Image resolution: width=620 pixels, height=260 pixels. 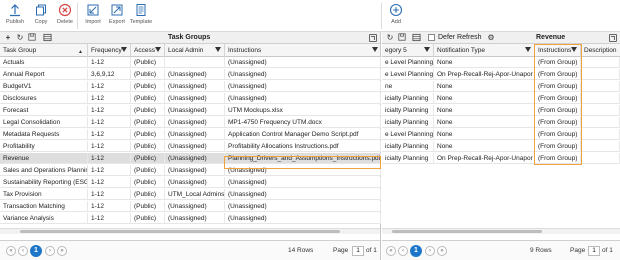 I want to click on column-instructions: Instructions, so click(x=558, y=50).